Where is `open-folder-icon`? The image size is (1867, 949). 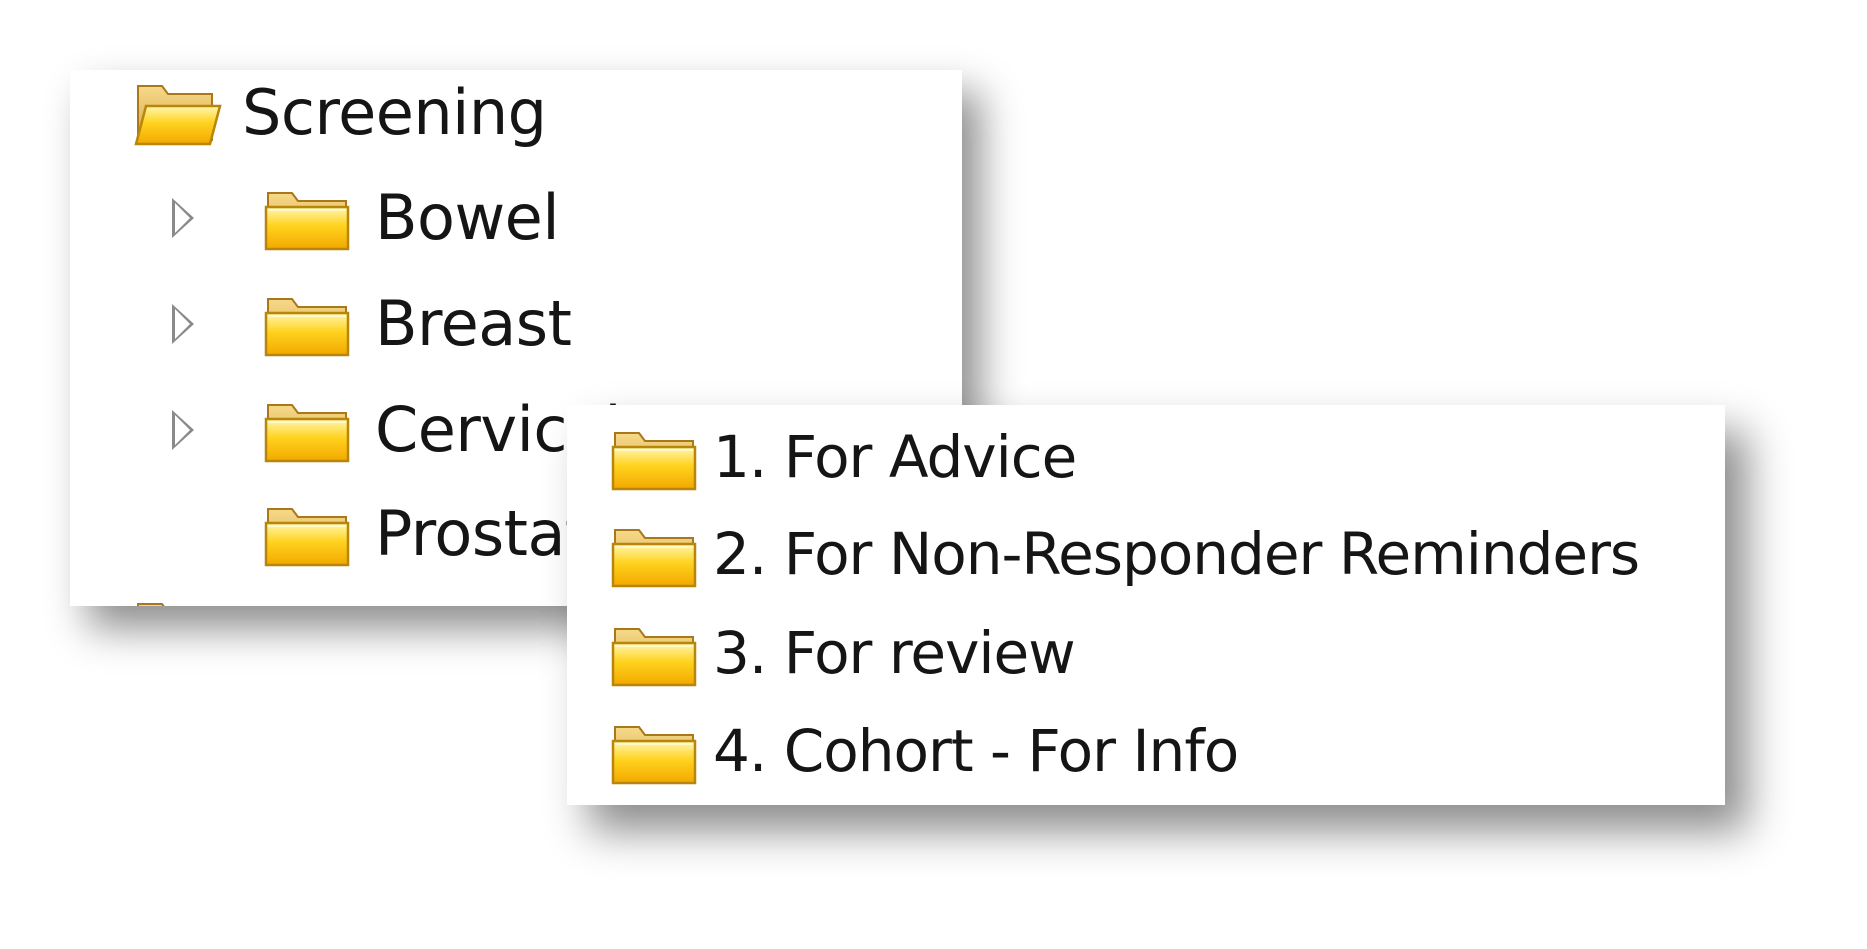 open-folder-icon is located at coordinates (177, 113).